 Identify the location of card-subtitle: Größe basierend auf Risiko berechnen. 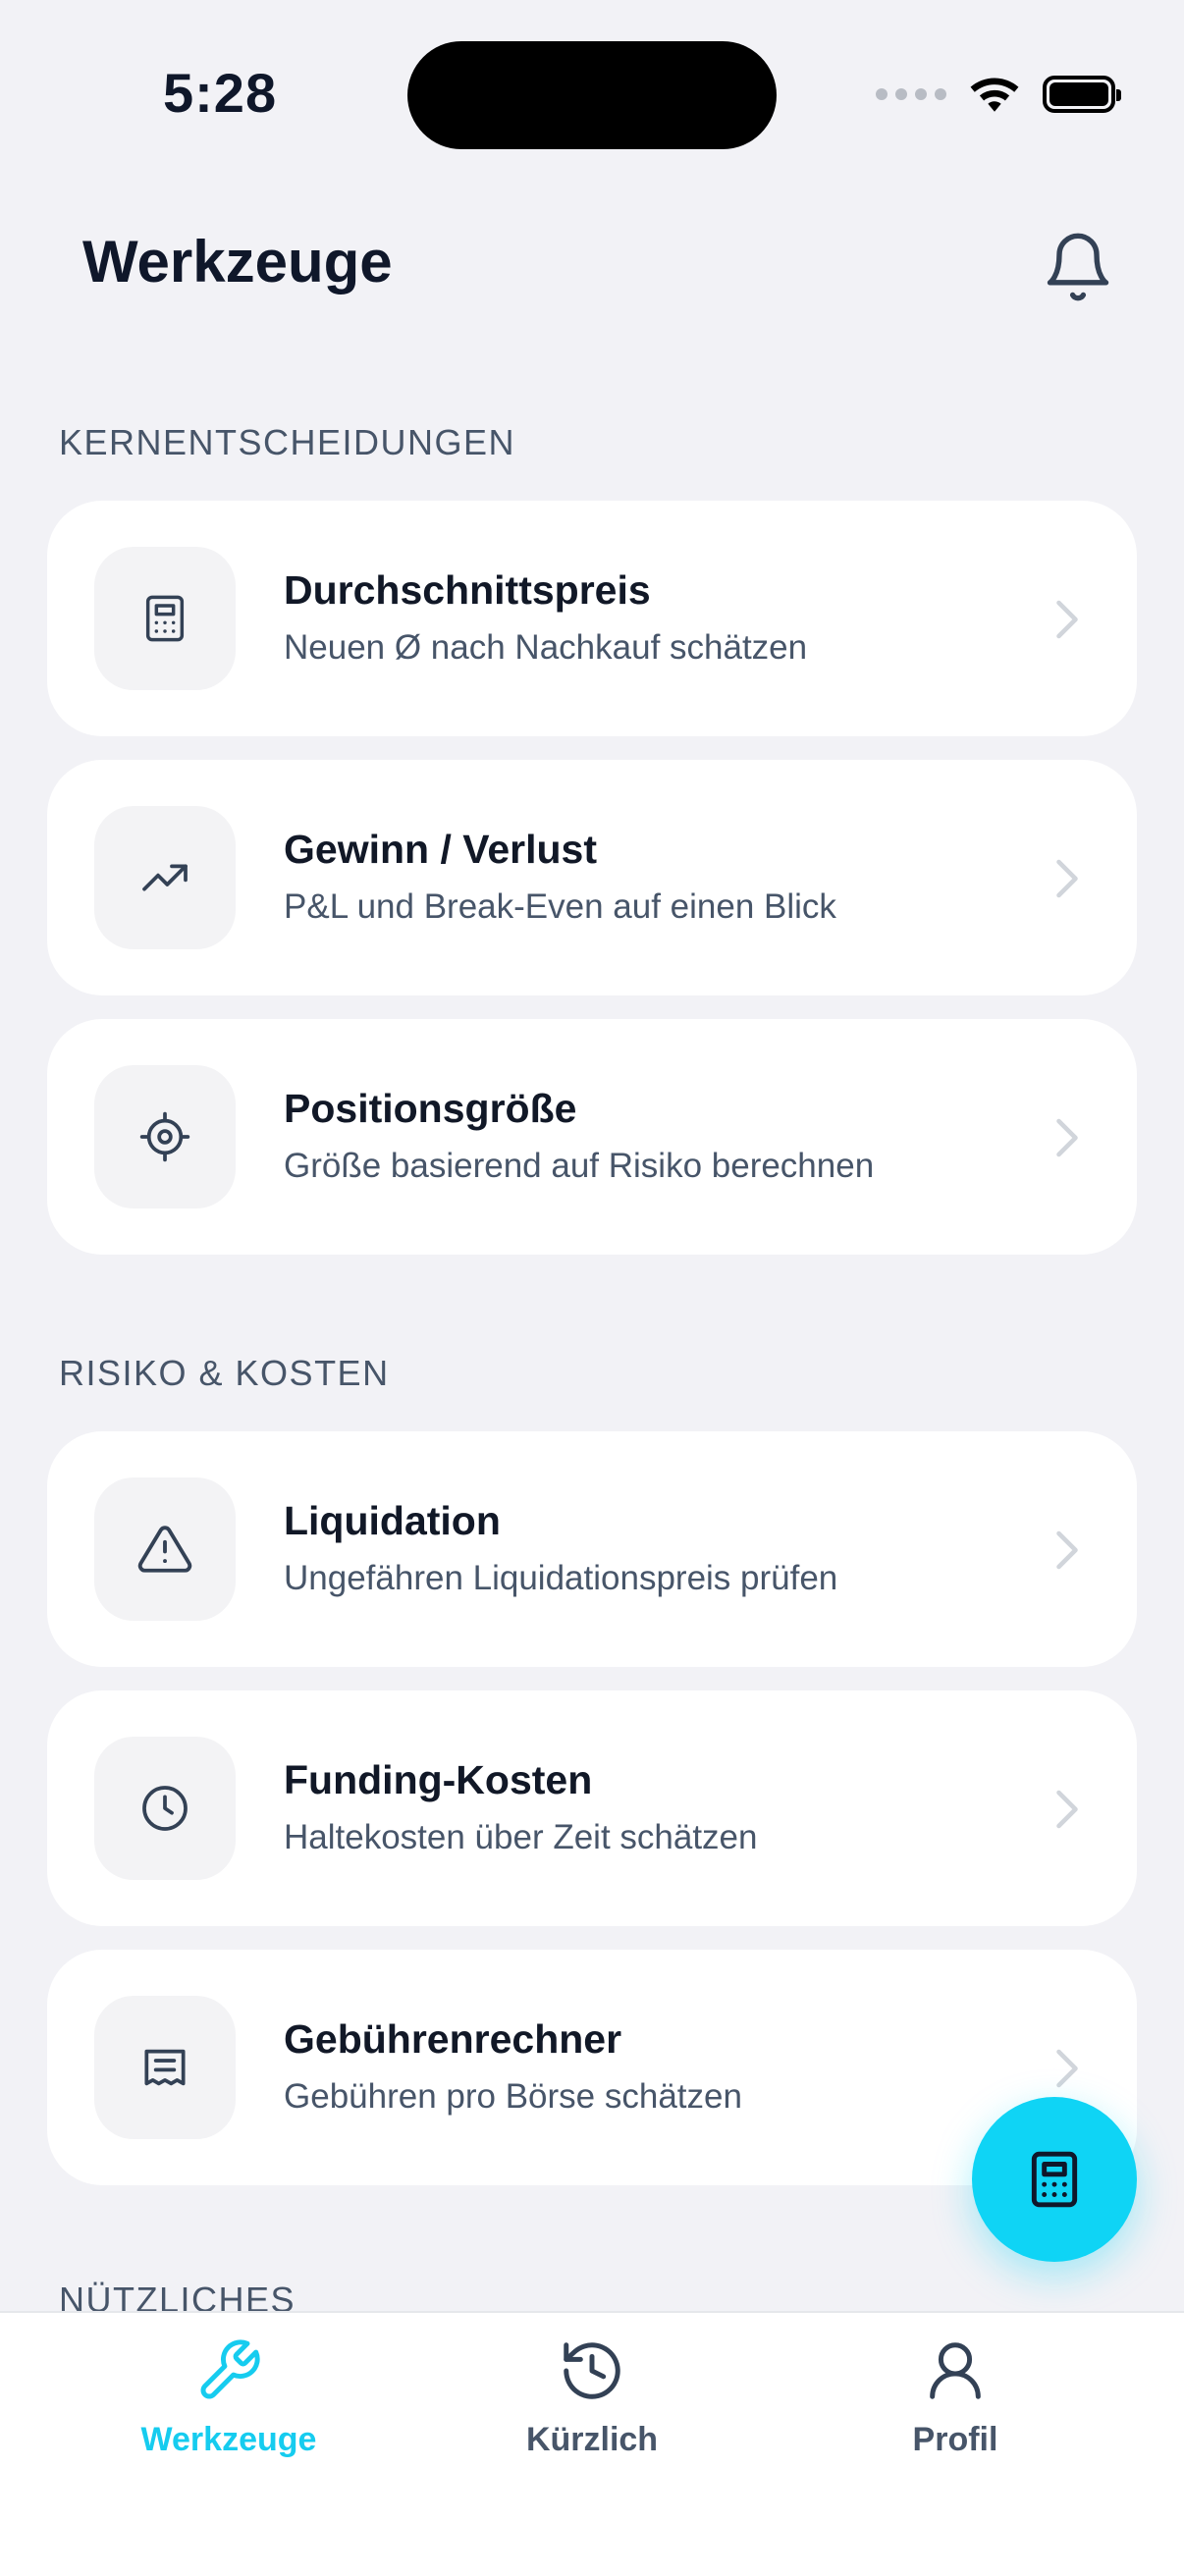
(580, 1166).